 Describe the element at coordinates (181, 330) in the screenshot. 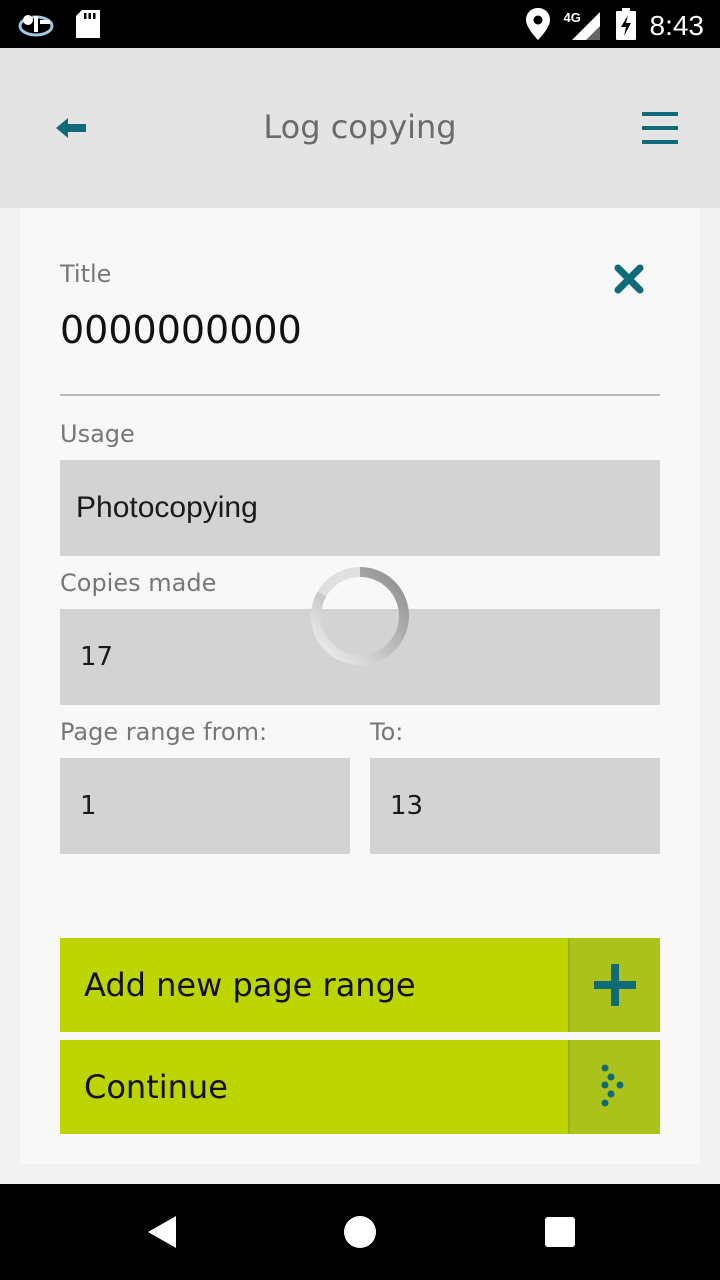

I see `title-value: 0000000000` at that location.